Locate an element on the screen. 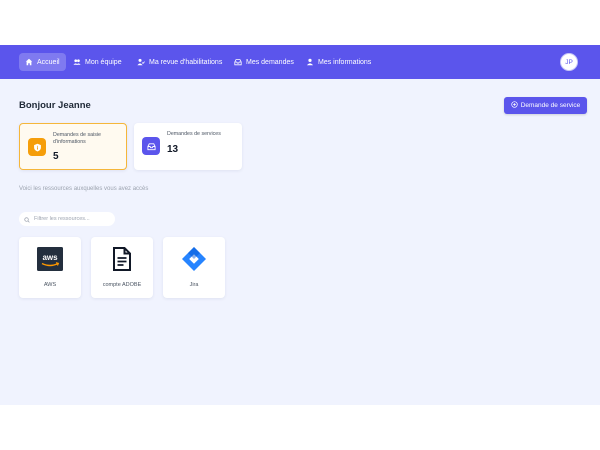 This screenshot has height=450, width=600. tile-label: AWS is located at coordinates (50, 285).